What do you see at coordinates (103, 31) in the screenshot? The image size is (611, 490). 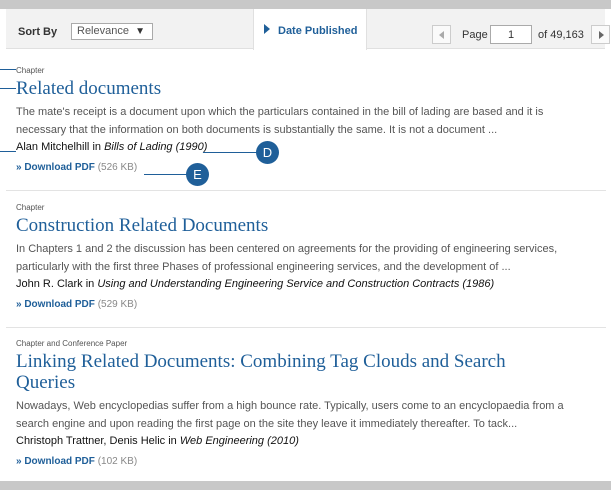 I see `sort-select-value: Relevance` at bounding box center [103, 31].